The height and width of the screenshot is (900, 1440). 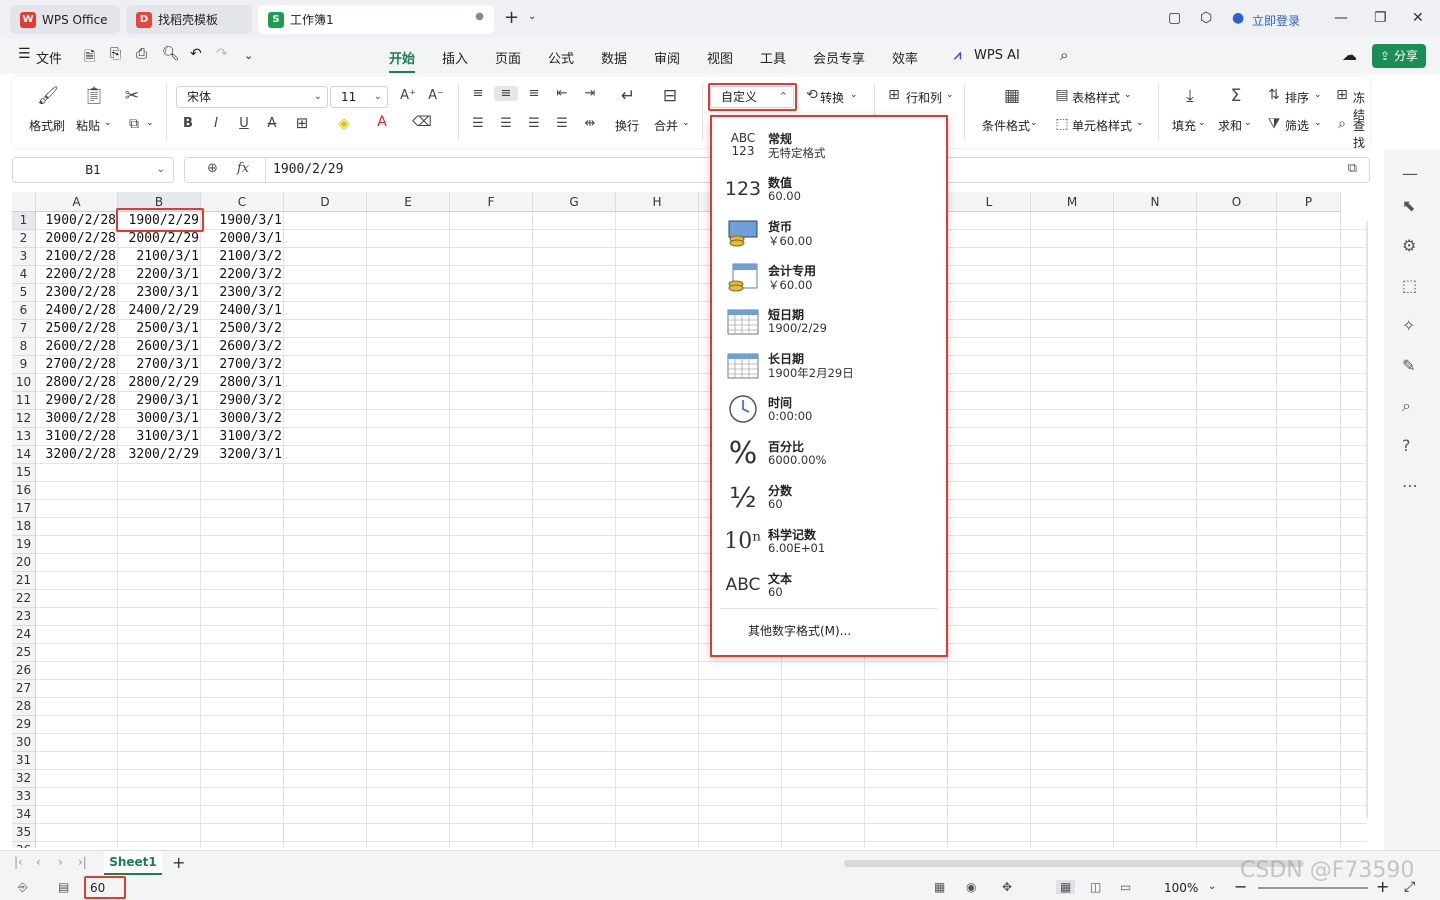 I want to click on zoom-slider, so click(x=1313, y=888).